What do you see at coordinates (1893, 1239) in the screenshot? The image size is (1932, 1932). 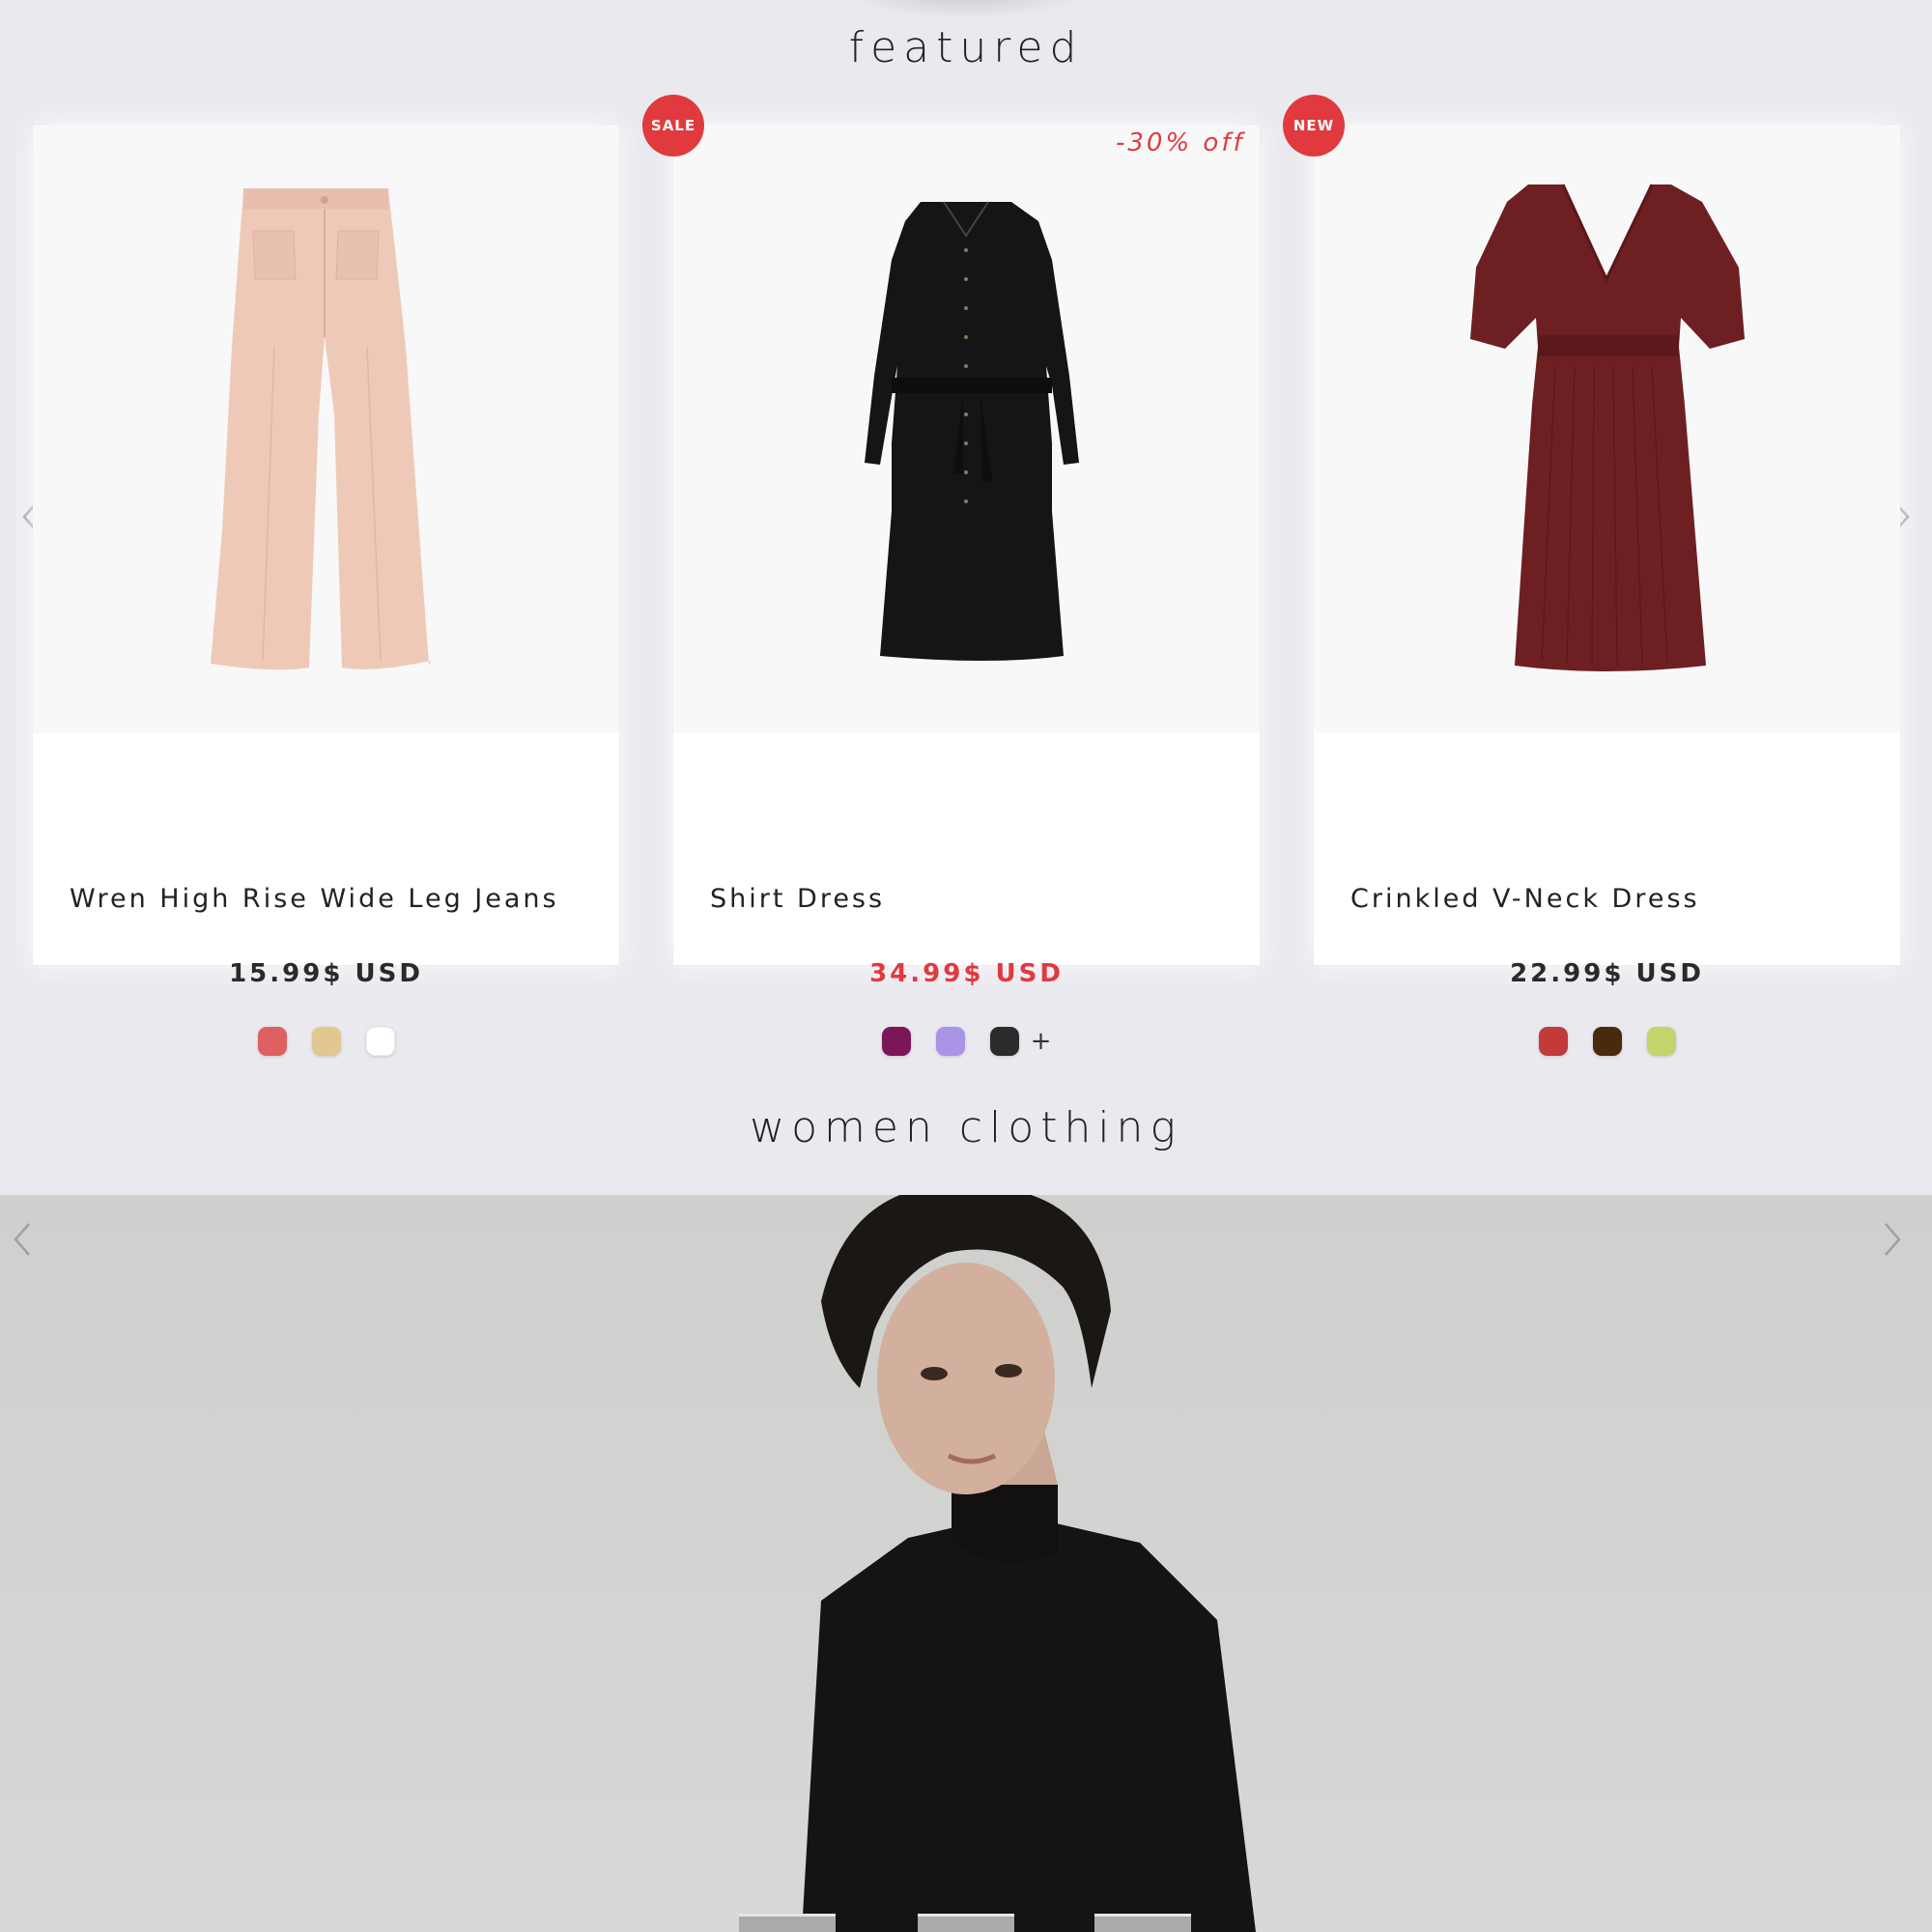 I see `chevron-right-icon` at bounding box center [1893, 1239].